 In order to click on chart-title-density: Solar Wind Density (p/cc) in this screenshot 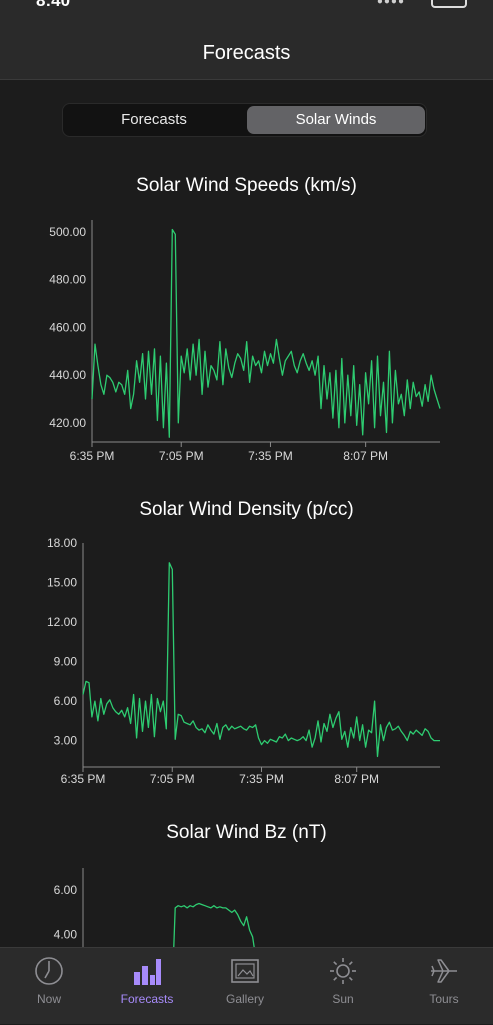, I will do `click(246, 509)`.